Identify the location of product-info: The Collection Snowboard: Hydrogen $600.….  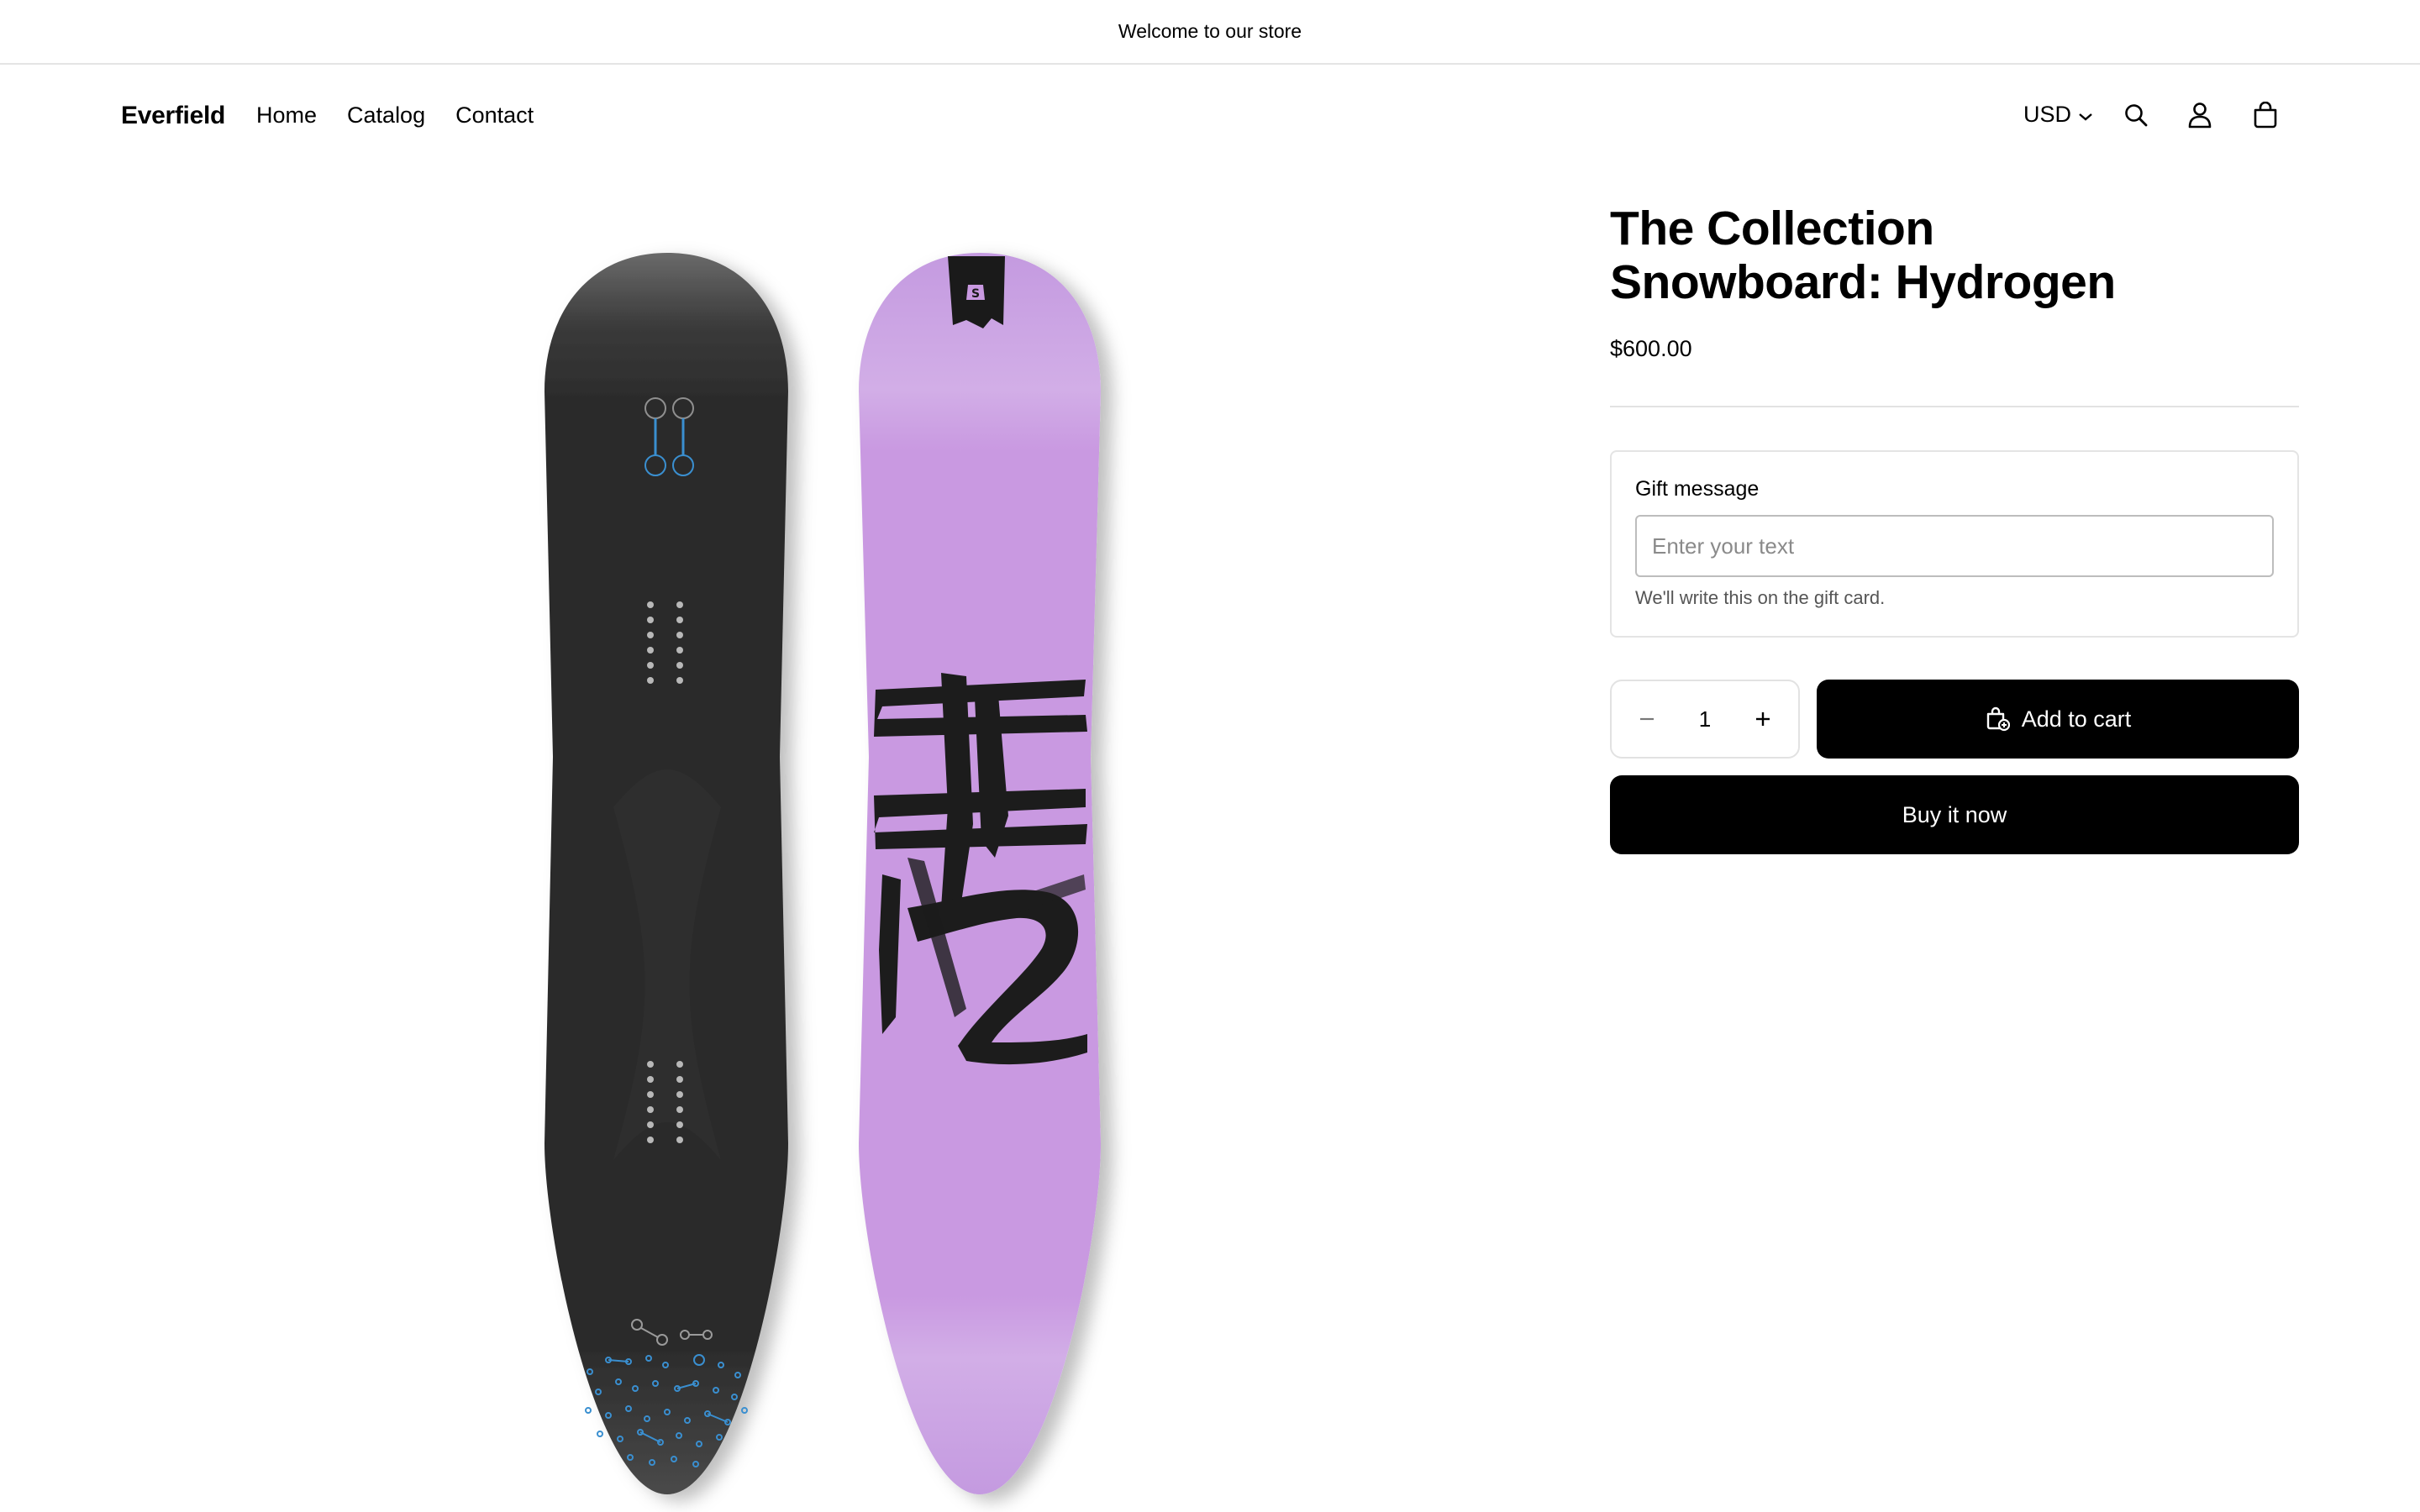
(1954, 528).